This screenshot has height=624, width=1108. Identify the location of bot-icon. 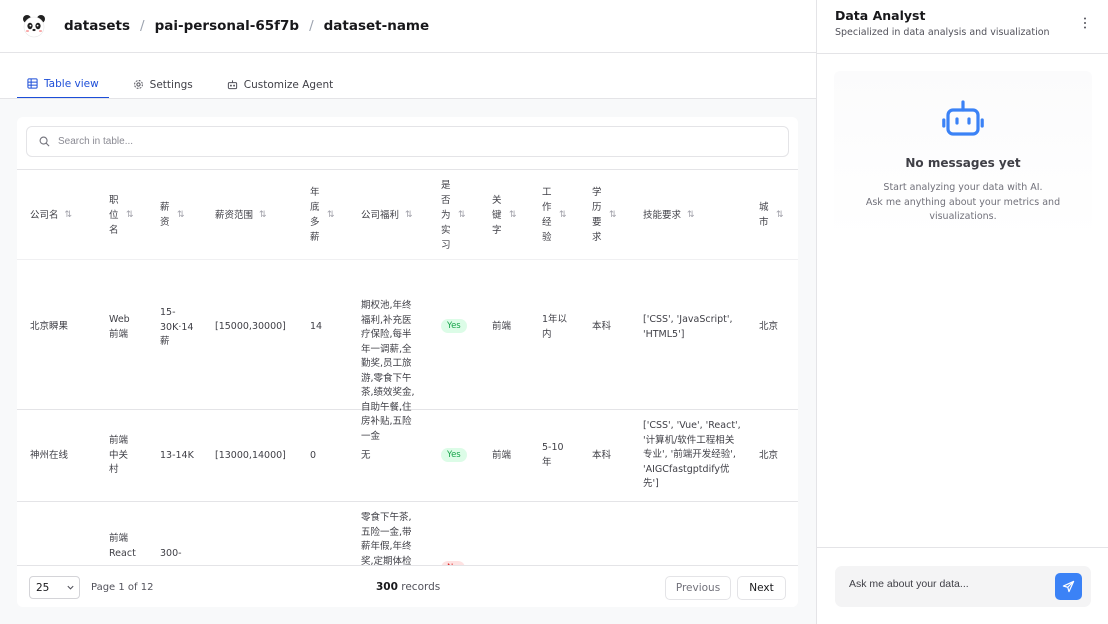
(232, 85).